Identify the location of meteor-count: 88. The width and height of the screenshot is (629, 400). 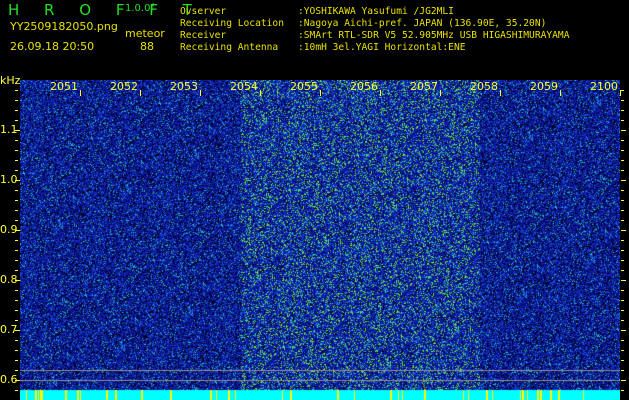
(147, 46).